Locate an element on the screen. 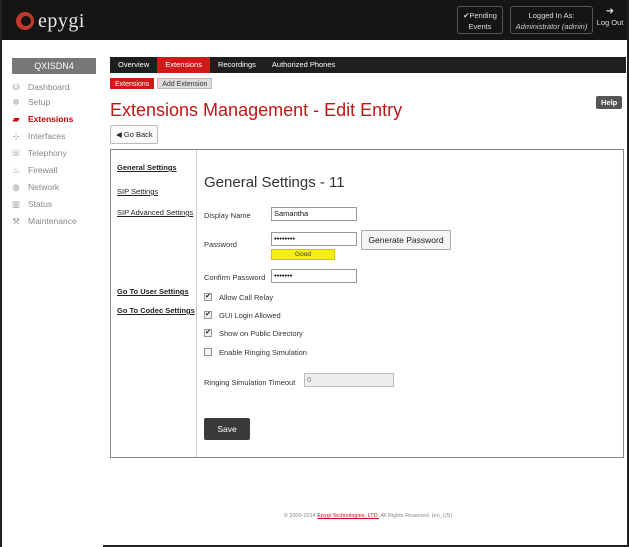 The width and height of the screenshot is (629, 547). password-label: Password is located at coordinates (220, 244).